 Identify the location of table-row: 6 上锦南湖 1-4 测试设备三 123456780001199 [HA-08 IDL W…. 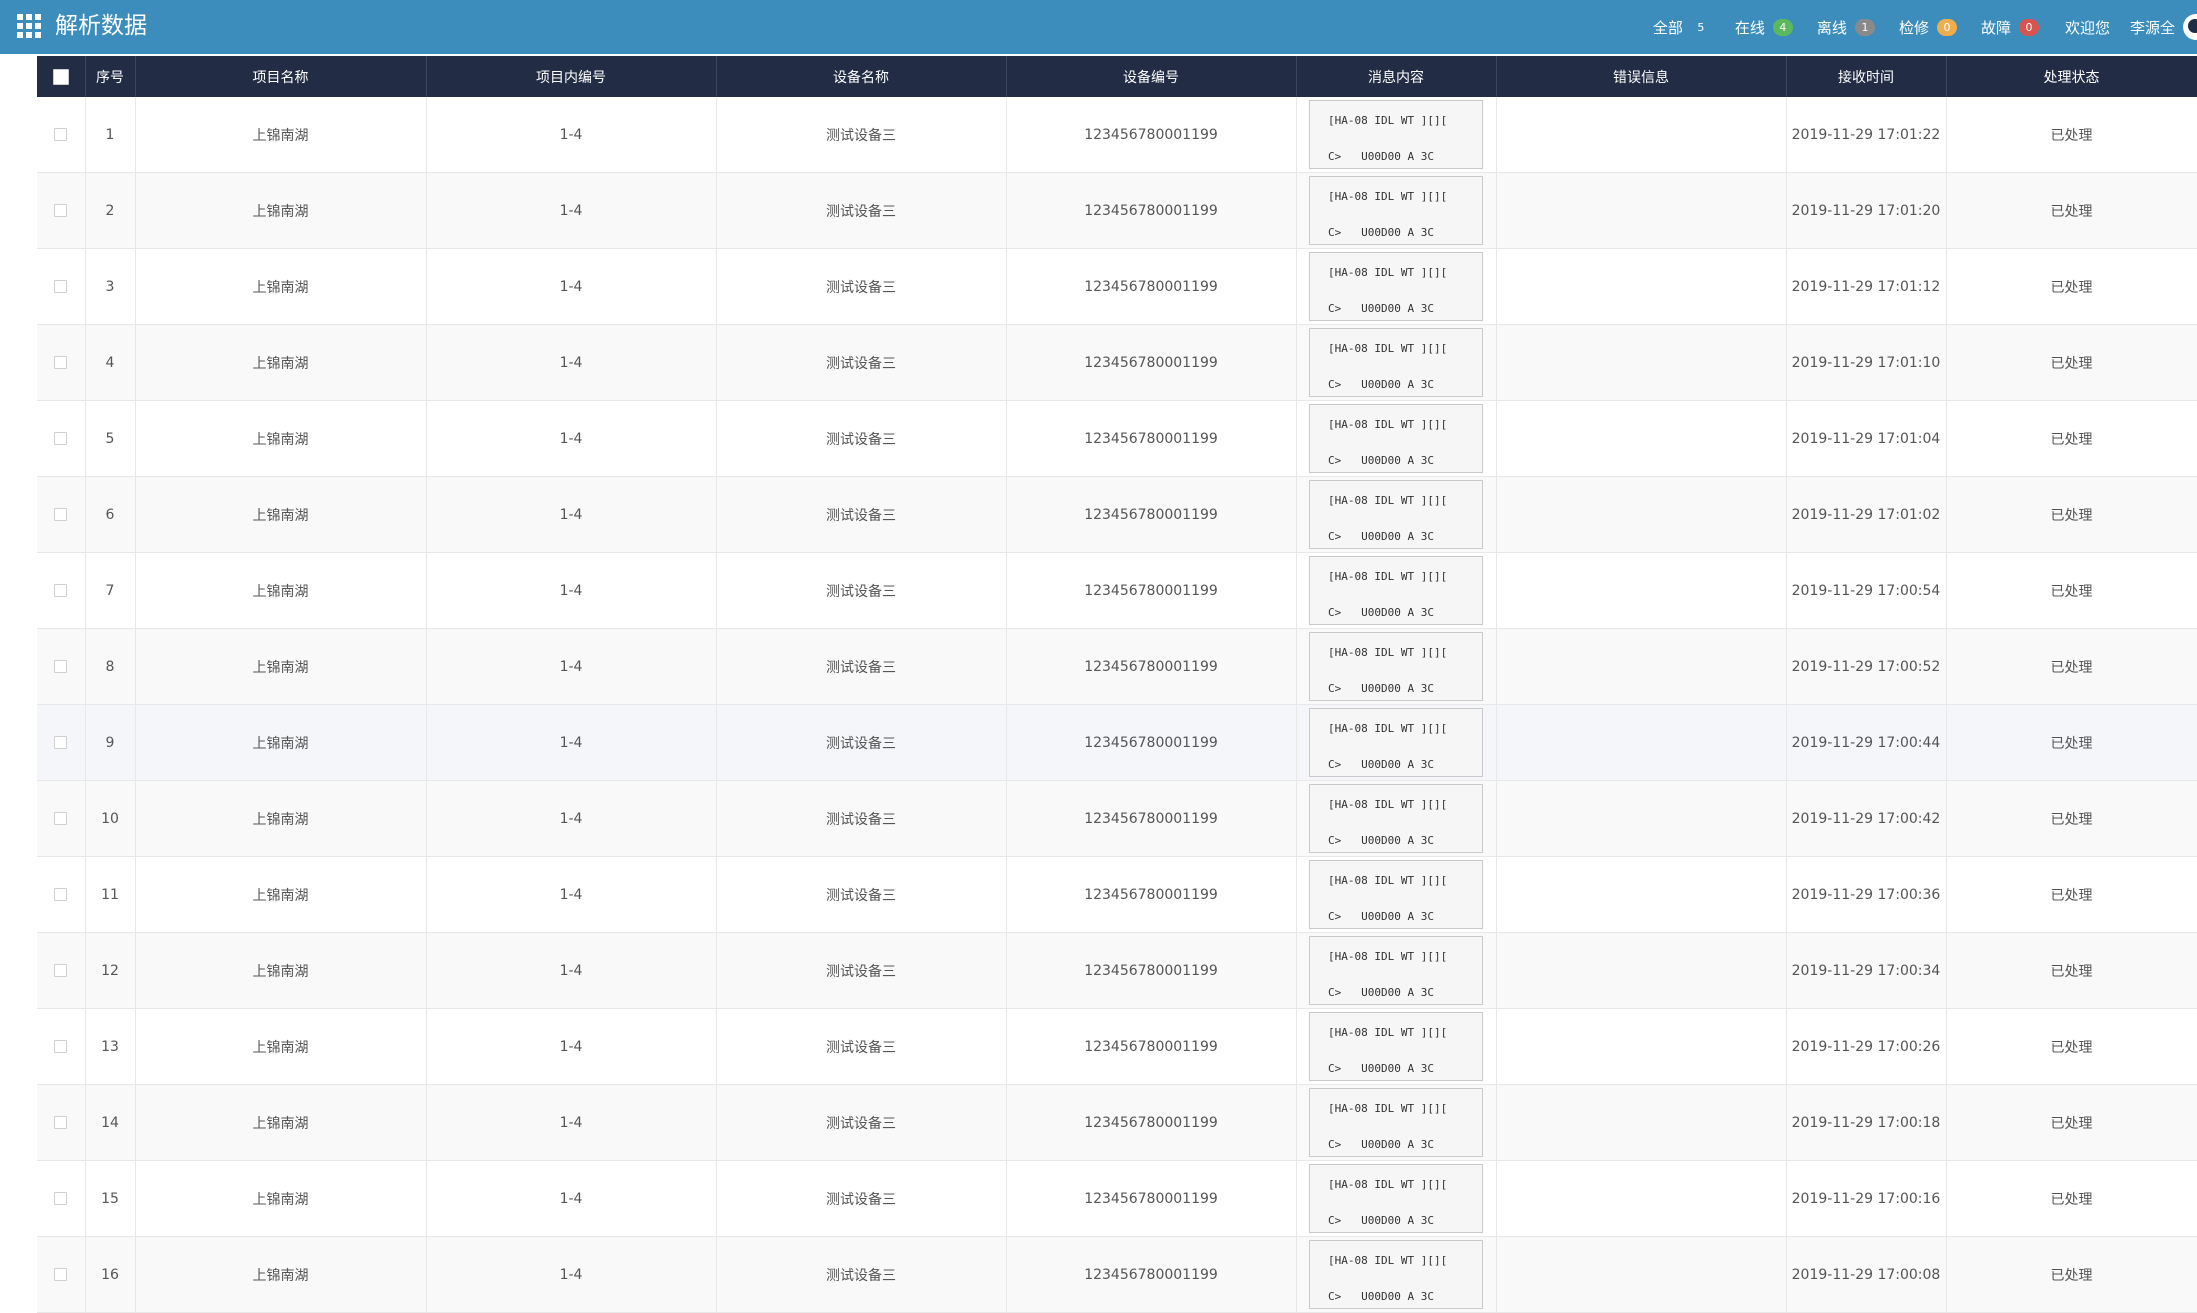
(1117, 514).